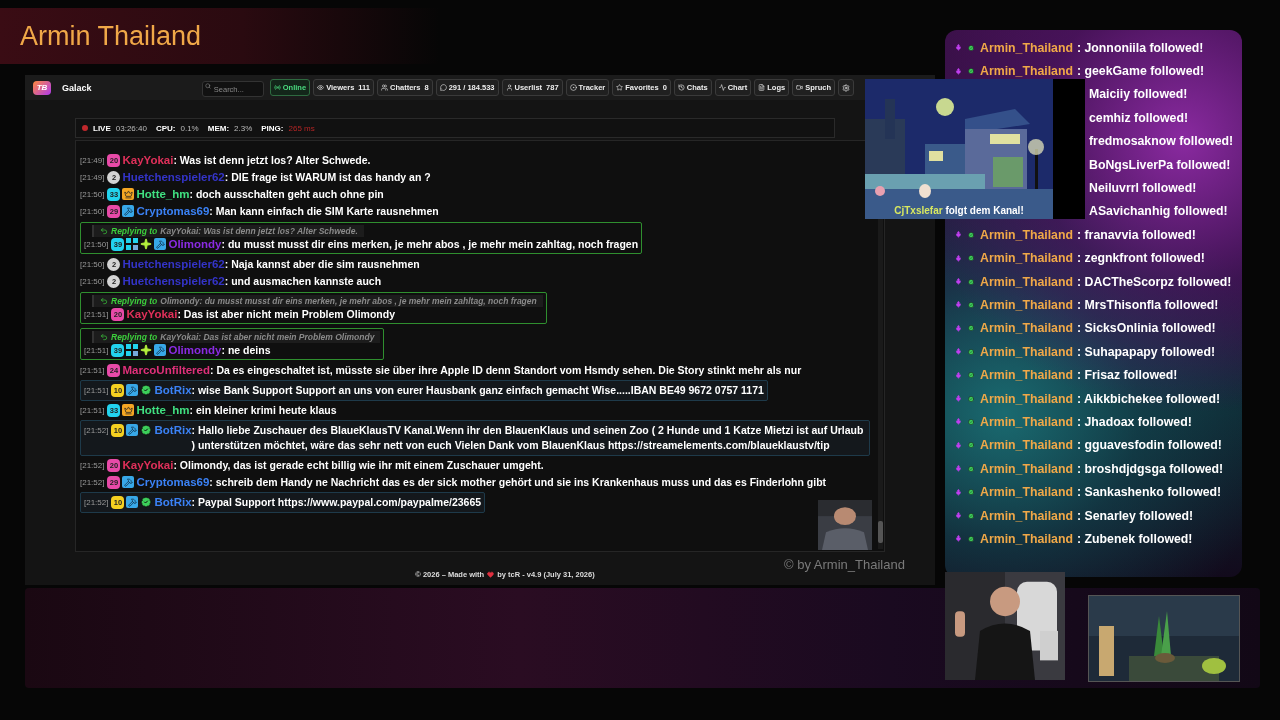 This screenshot has width=1280, height=720. What do you see at coordinates (218, 128) in the screenshot?
I see `stat-label: MEM:` at bounding box center [218, 128].